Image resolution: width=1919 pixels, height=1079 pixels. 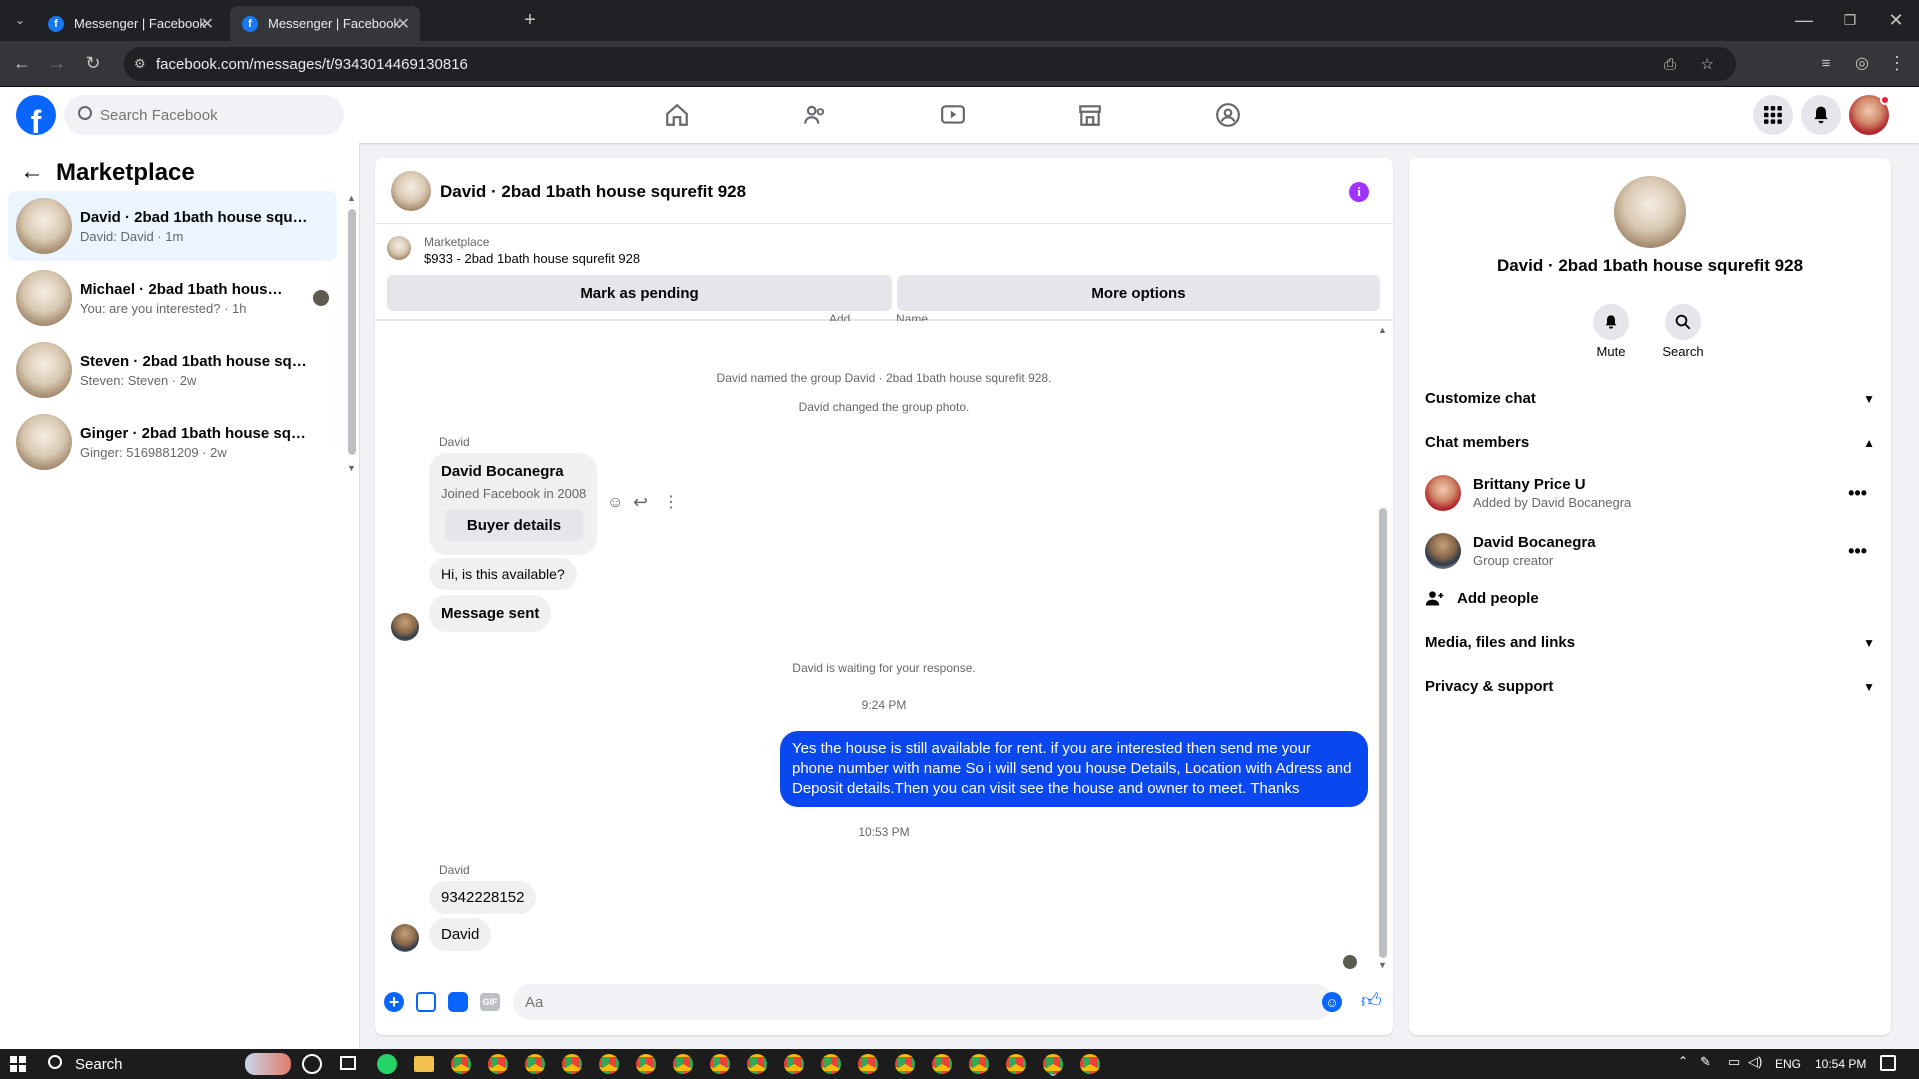 I want to click on windows-start-icon, so click(x=18, y=1064).